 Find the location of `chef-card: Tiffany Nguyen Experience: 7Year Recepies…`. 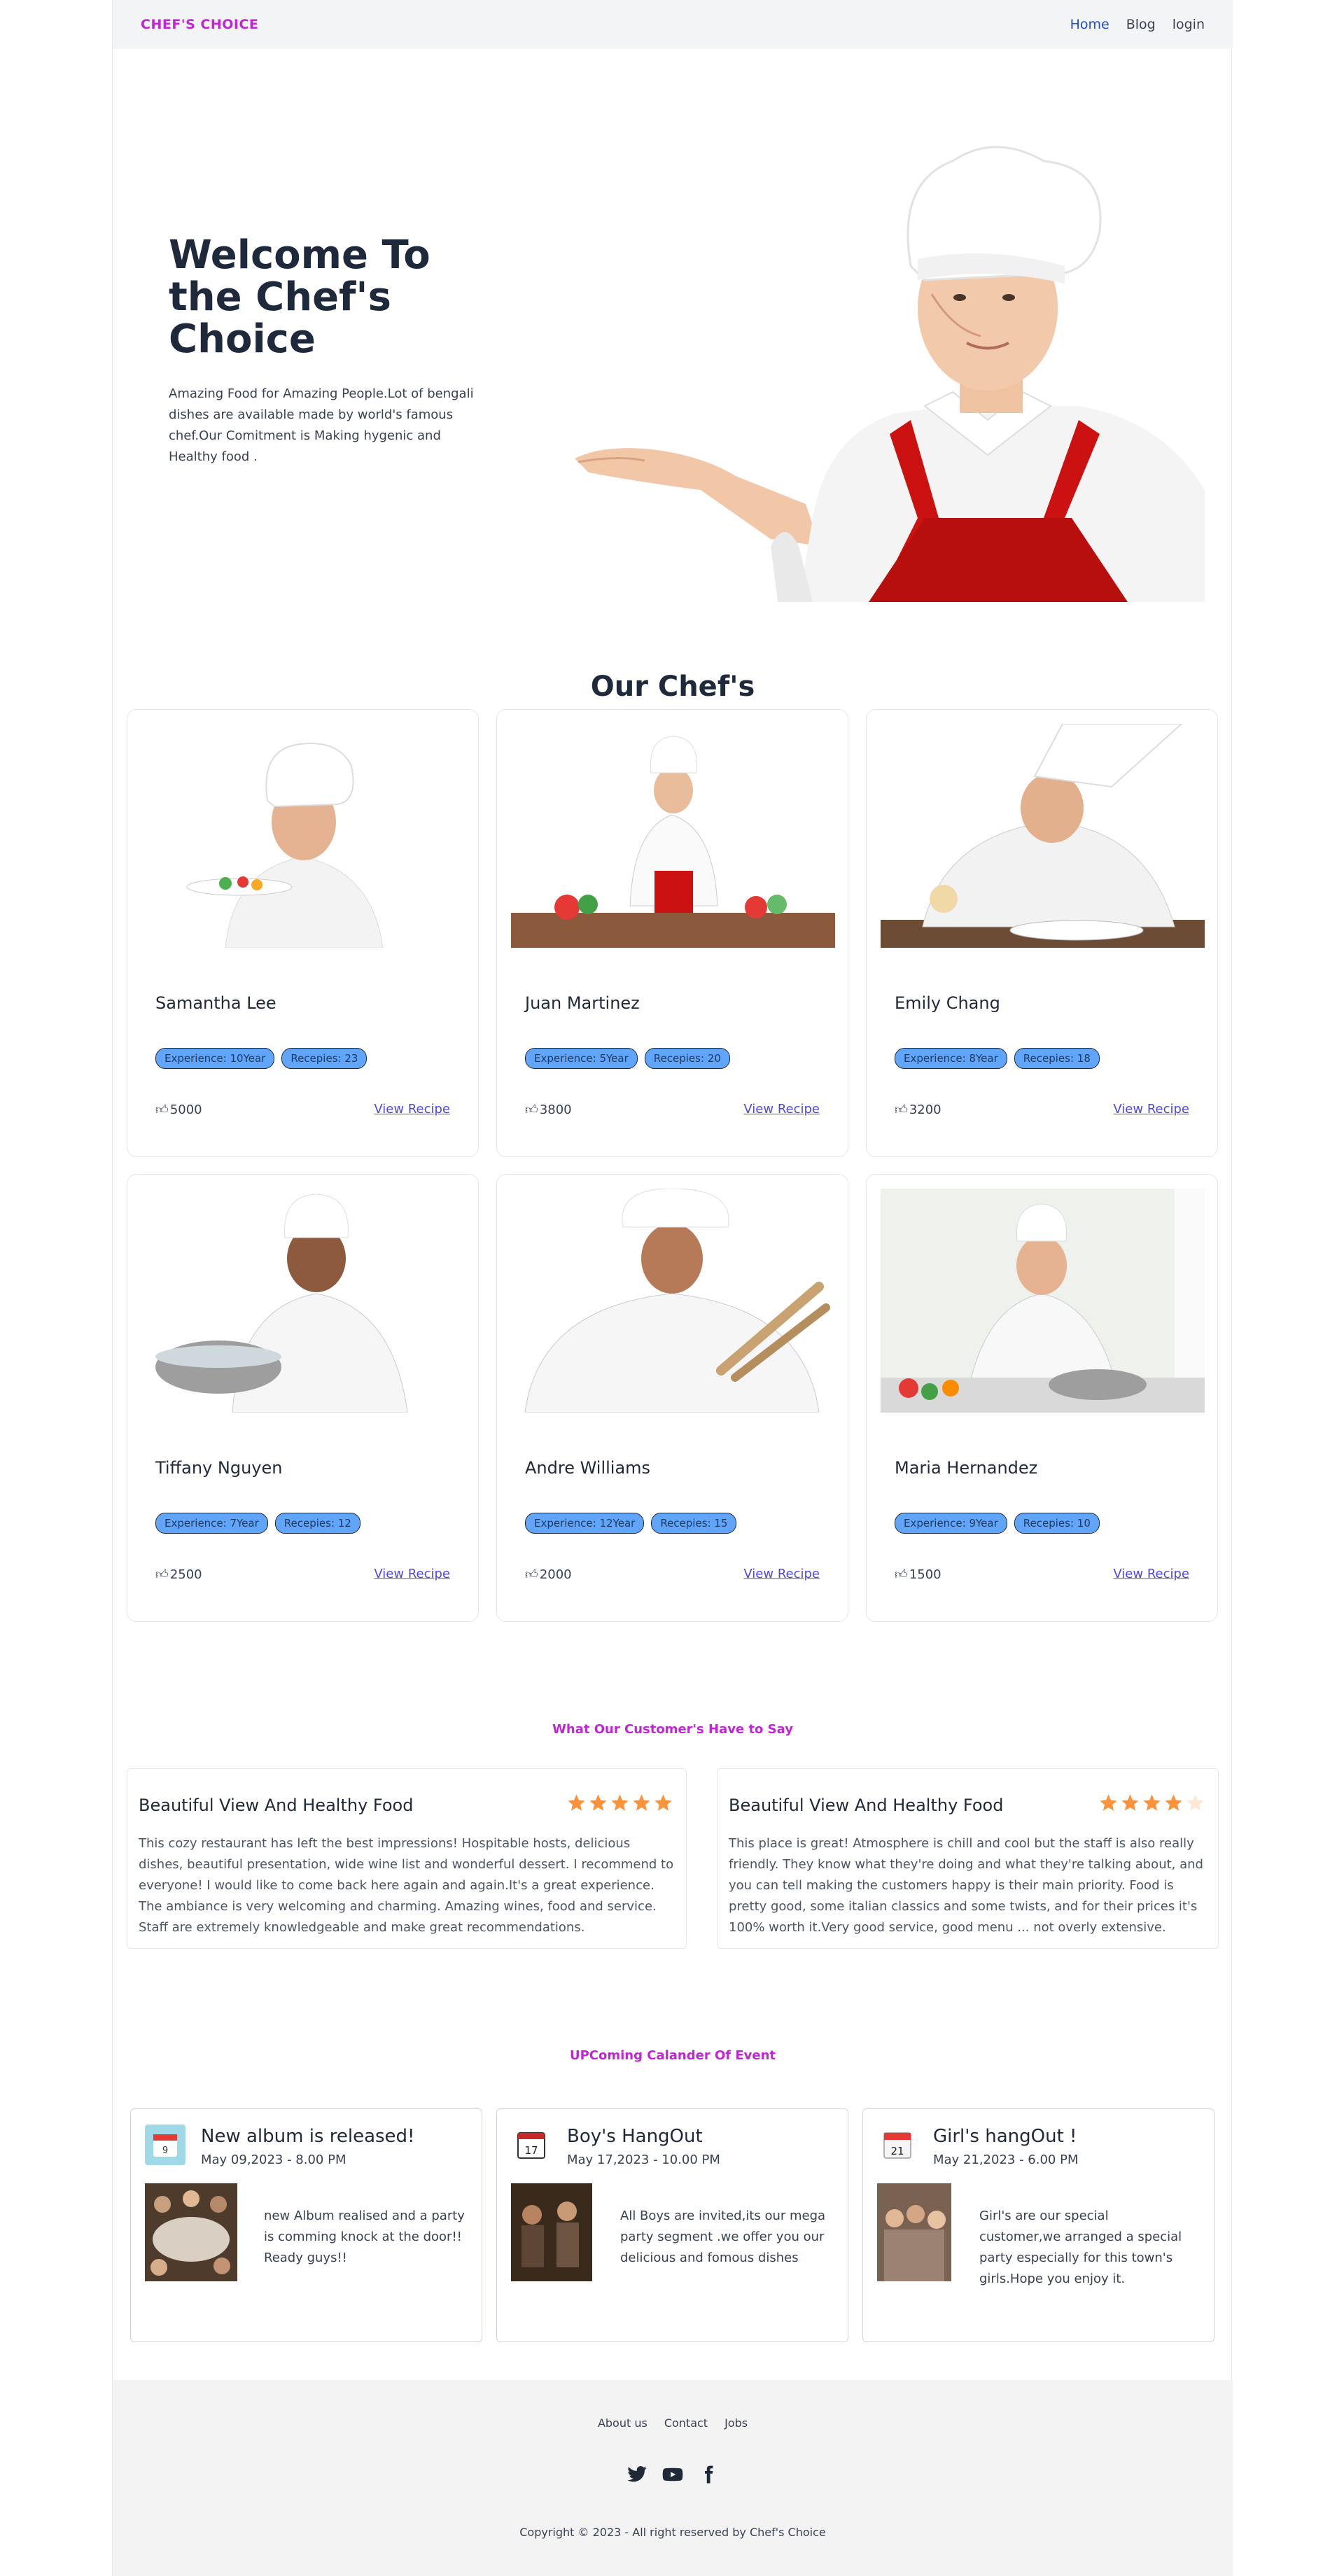

chef-card: Tiffany Nguyen Experience: 7Year Recepies… is located at coordinates (303, 1398).